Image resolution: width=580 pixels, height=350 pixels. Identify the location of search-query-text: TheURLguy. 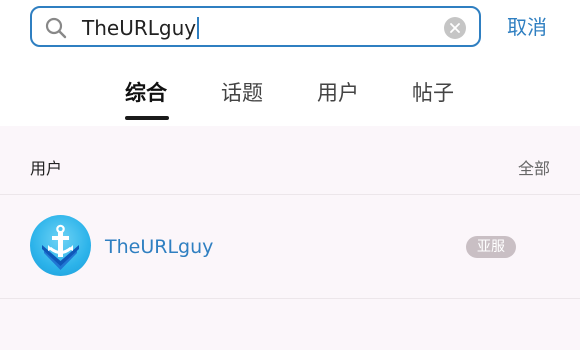
(141, 28).